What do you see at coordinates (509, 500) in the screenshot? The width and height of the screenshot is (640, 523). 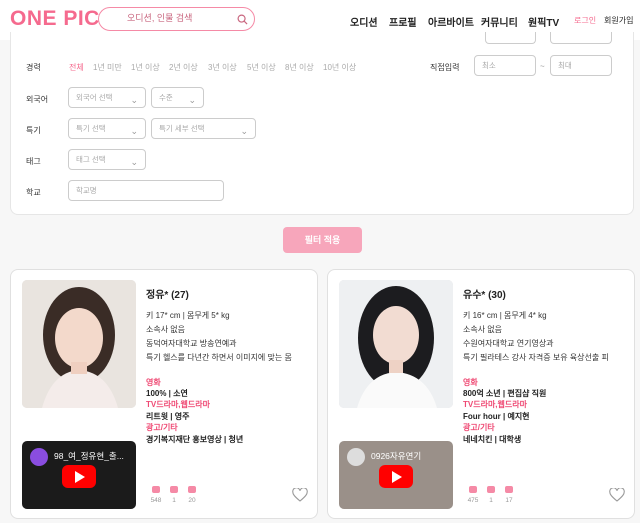 I see `bookmark-count: 17` at bounding box center [509, 500].